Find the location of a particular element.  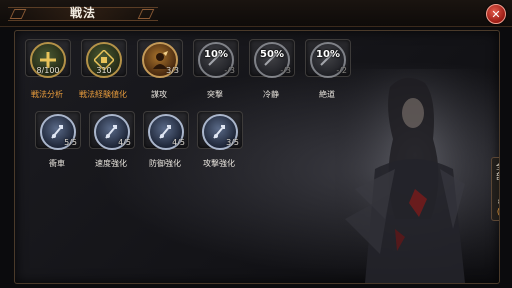

collapse-arrow-icon: (( is located at coordinates (498, 211).